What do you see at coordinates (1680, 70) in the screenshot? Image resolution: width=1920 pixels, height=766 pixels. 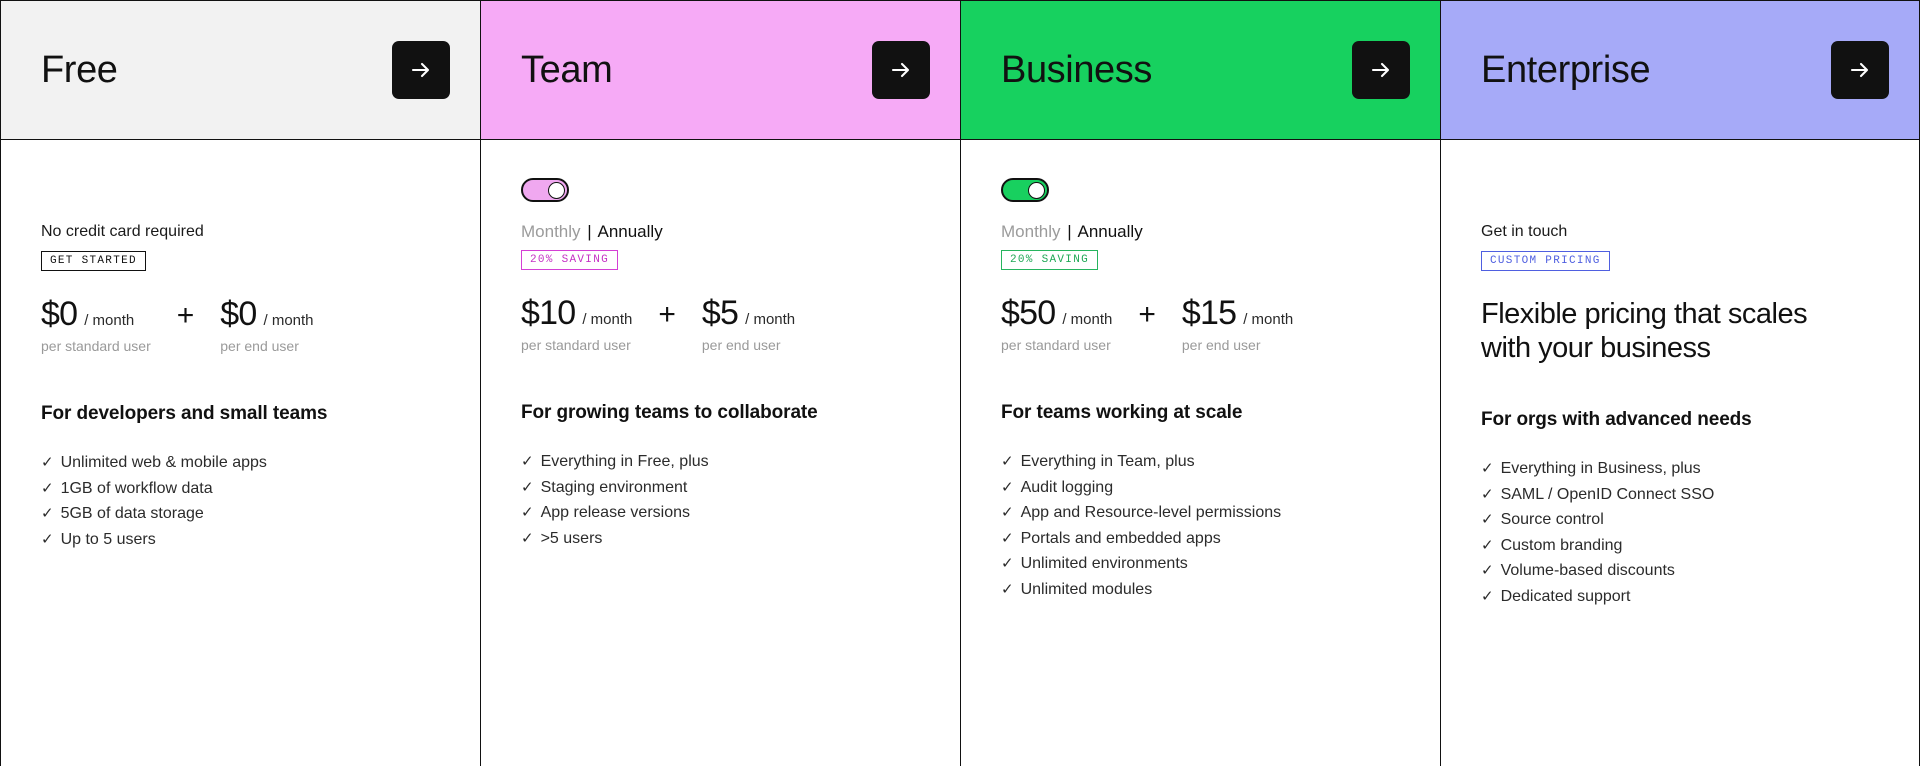 I see `plan-header-enterprise: Enterprise` at bounding box center [1680, 70].